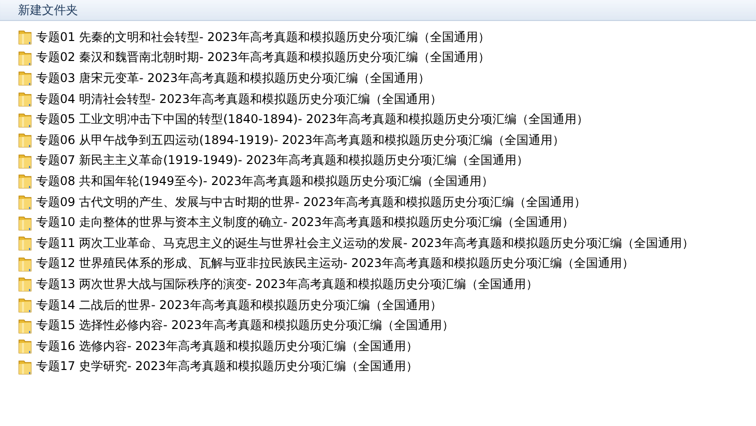 Image resolution: width=756 pixels, height=426 pixels. I want to click on folder-item: 专题12 世界殖民体系的形成、瓦解与亚非拉民族民主运动- 2023年高考真题和模拟题历史分项汇编（全国通用）, so click(387, 264).